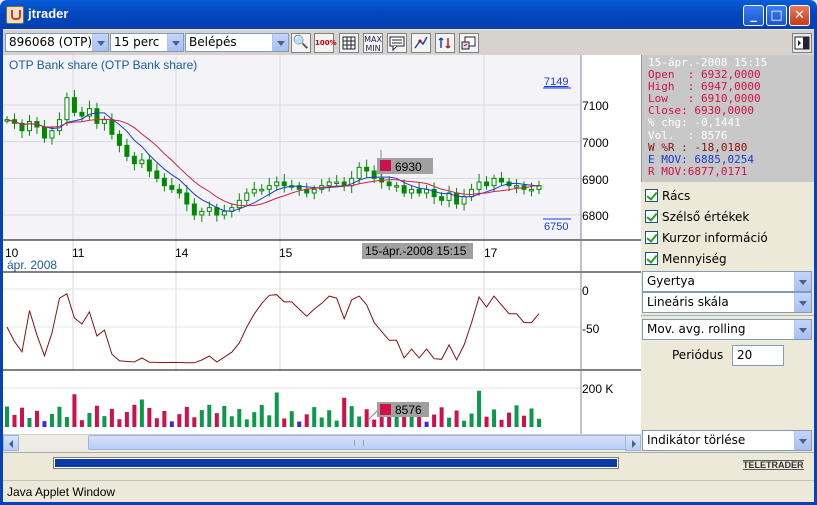 The width and height of the screenshot is (817, 505). I want to click on scroll-right-button, so click(633, 443).